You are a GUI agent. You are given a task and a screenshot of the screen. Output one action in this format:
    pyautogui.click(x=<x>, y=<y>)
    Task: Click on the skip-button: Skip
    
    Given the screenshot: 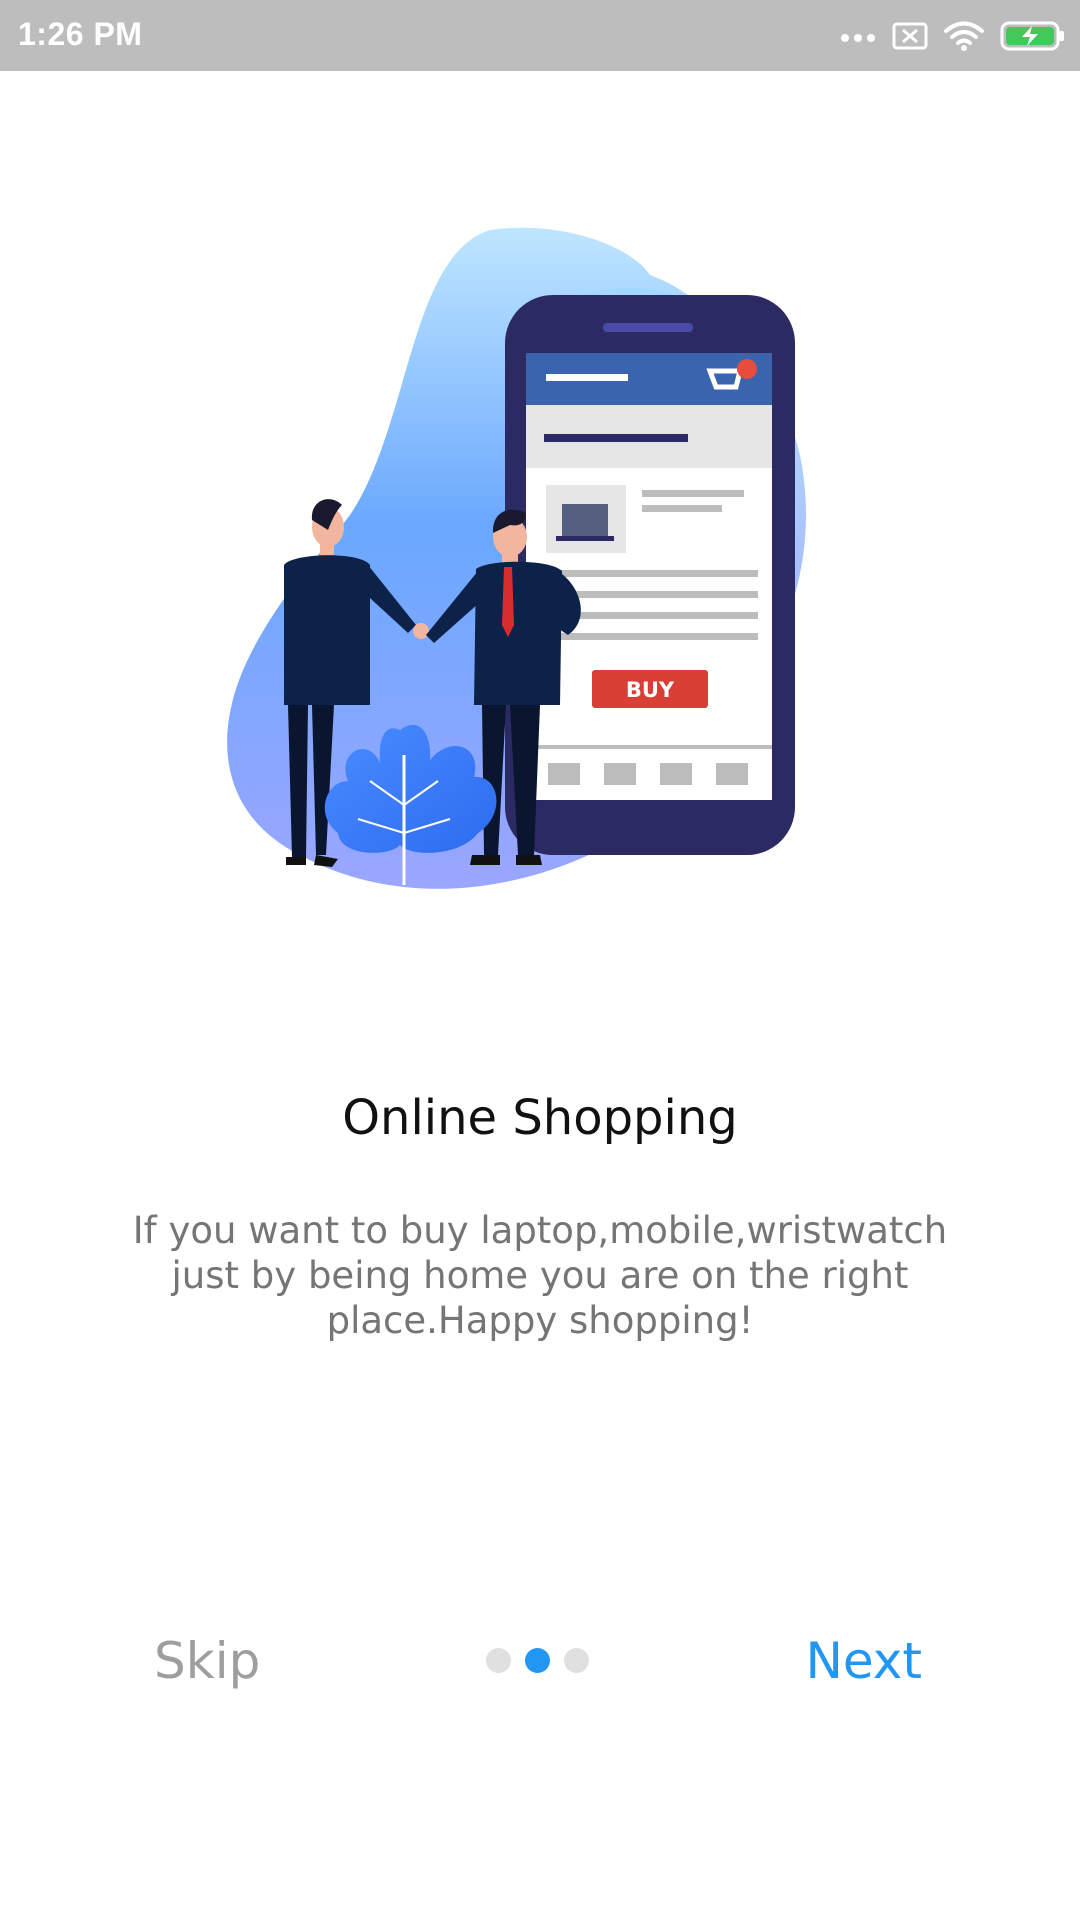 What is the action you would take?
    pyautogui.click(x=207, y=1661)
    